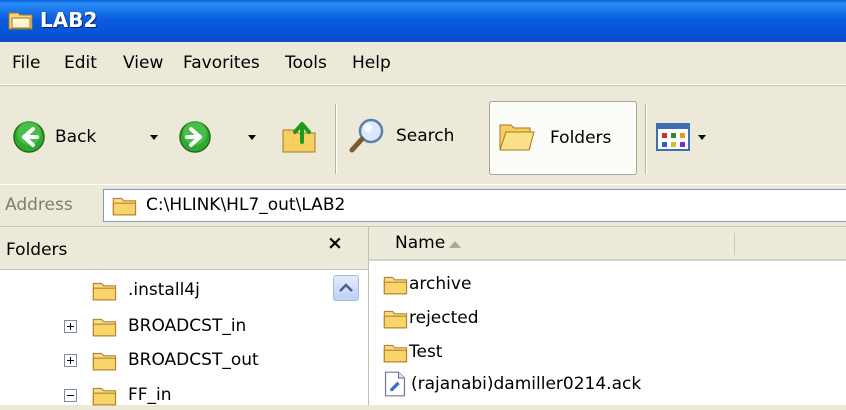 Image resolution: width=846 pixels, height=410 pixels. What do you see at coordinates (54, 137) in the screenshot?
I see `back-button: Back` at bounding box center [54, 137].